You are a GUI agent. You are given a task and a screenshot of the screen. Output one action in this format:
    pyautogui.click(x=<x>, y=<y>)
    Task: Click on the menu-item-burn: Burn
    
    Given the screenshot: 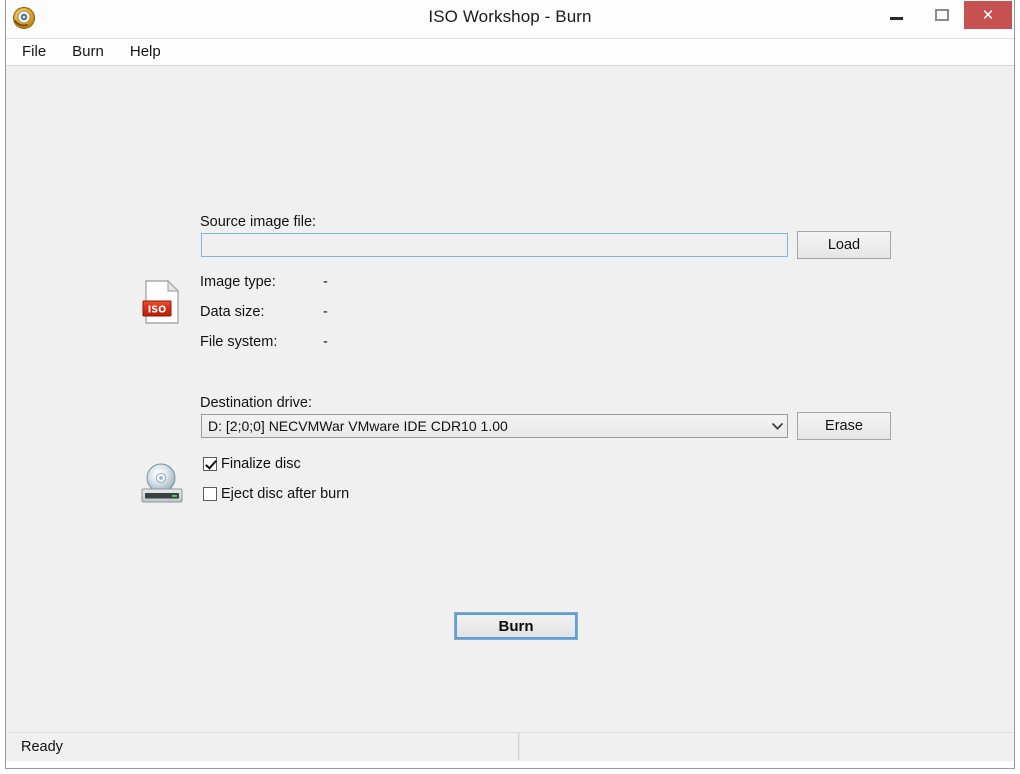 What is the action you would take?
    pyautogui.click(x=93, y=52)
    